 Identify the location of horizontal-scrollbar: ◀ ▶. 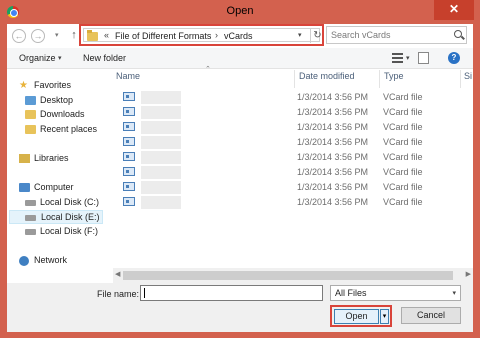
(293, 275).